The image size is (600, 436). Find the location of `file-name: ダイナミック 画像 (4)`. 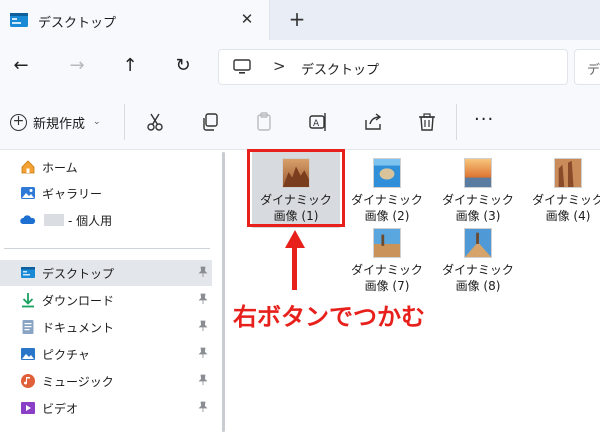

file-name: ダイナミック 画像 (4) is located at coordinates (566, 208).